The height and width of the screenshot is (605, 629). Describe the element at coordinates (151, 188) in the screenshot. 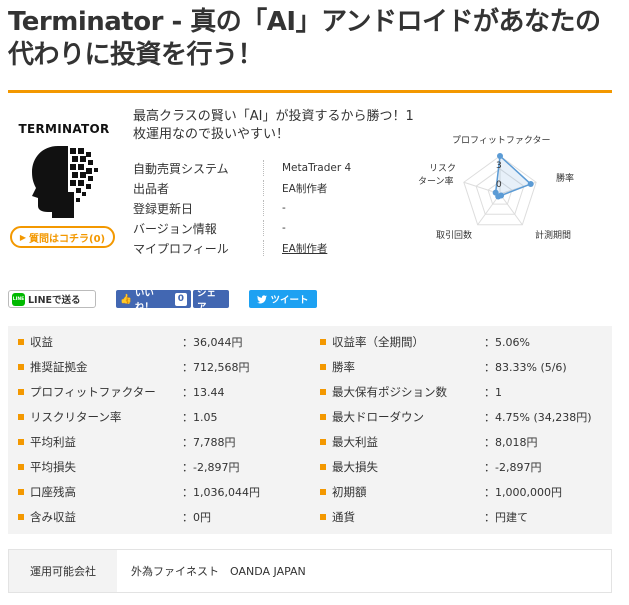

I see `info-key: 出品者` at that location.